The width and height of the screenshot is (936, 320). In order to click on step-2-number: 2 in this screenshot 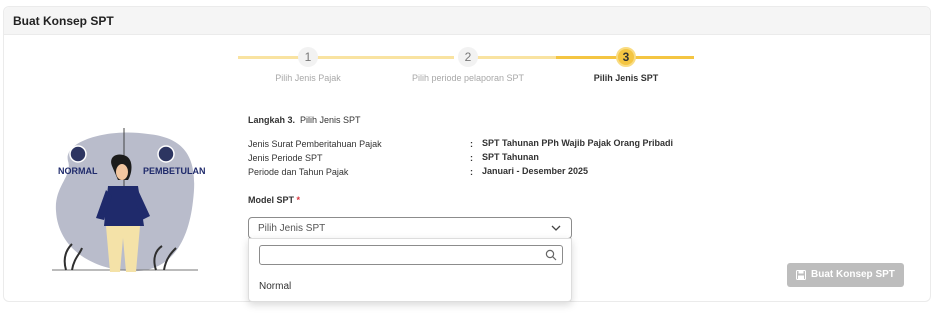, I will do `click(468, 57)`.